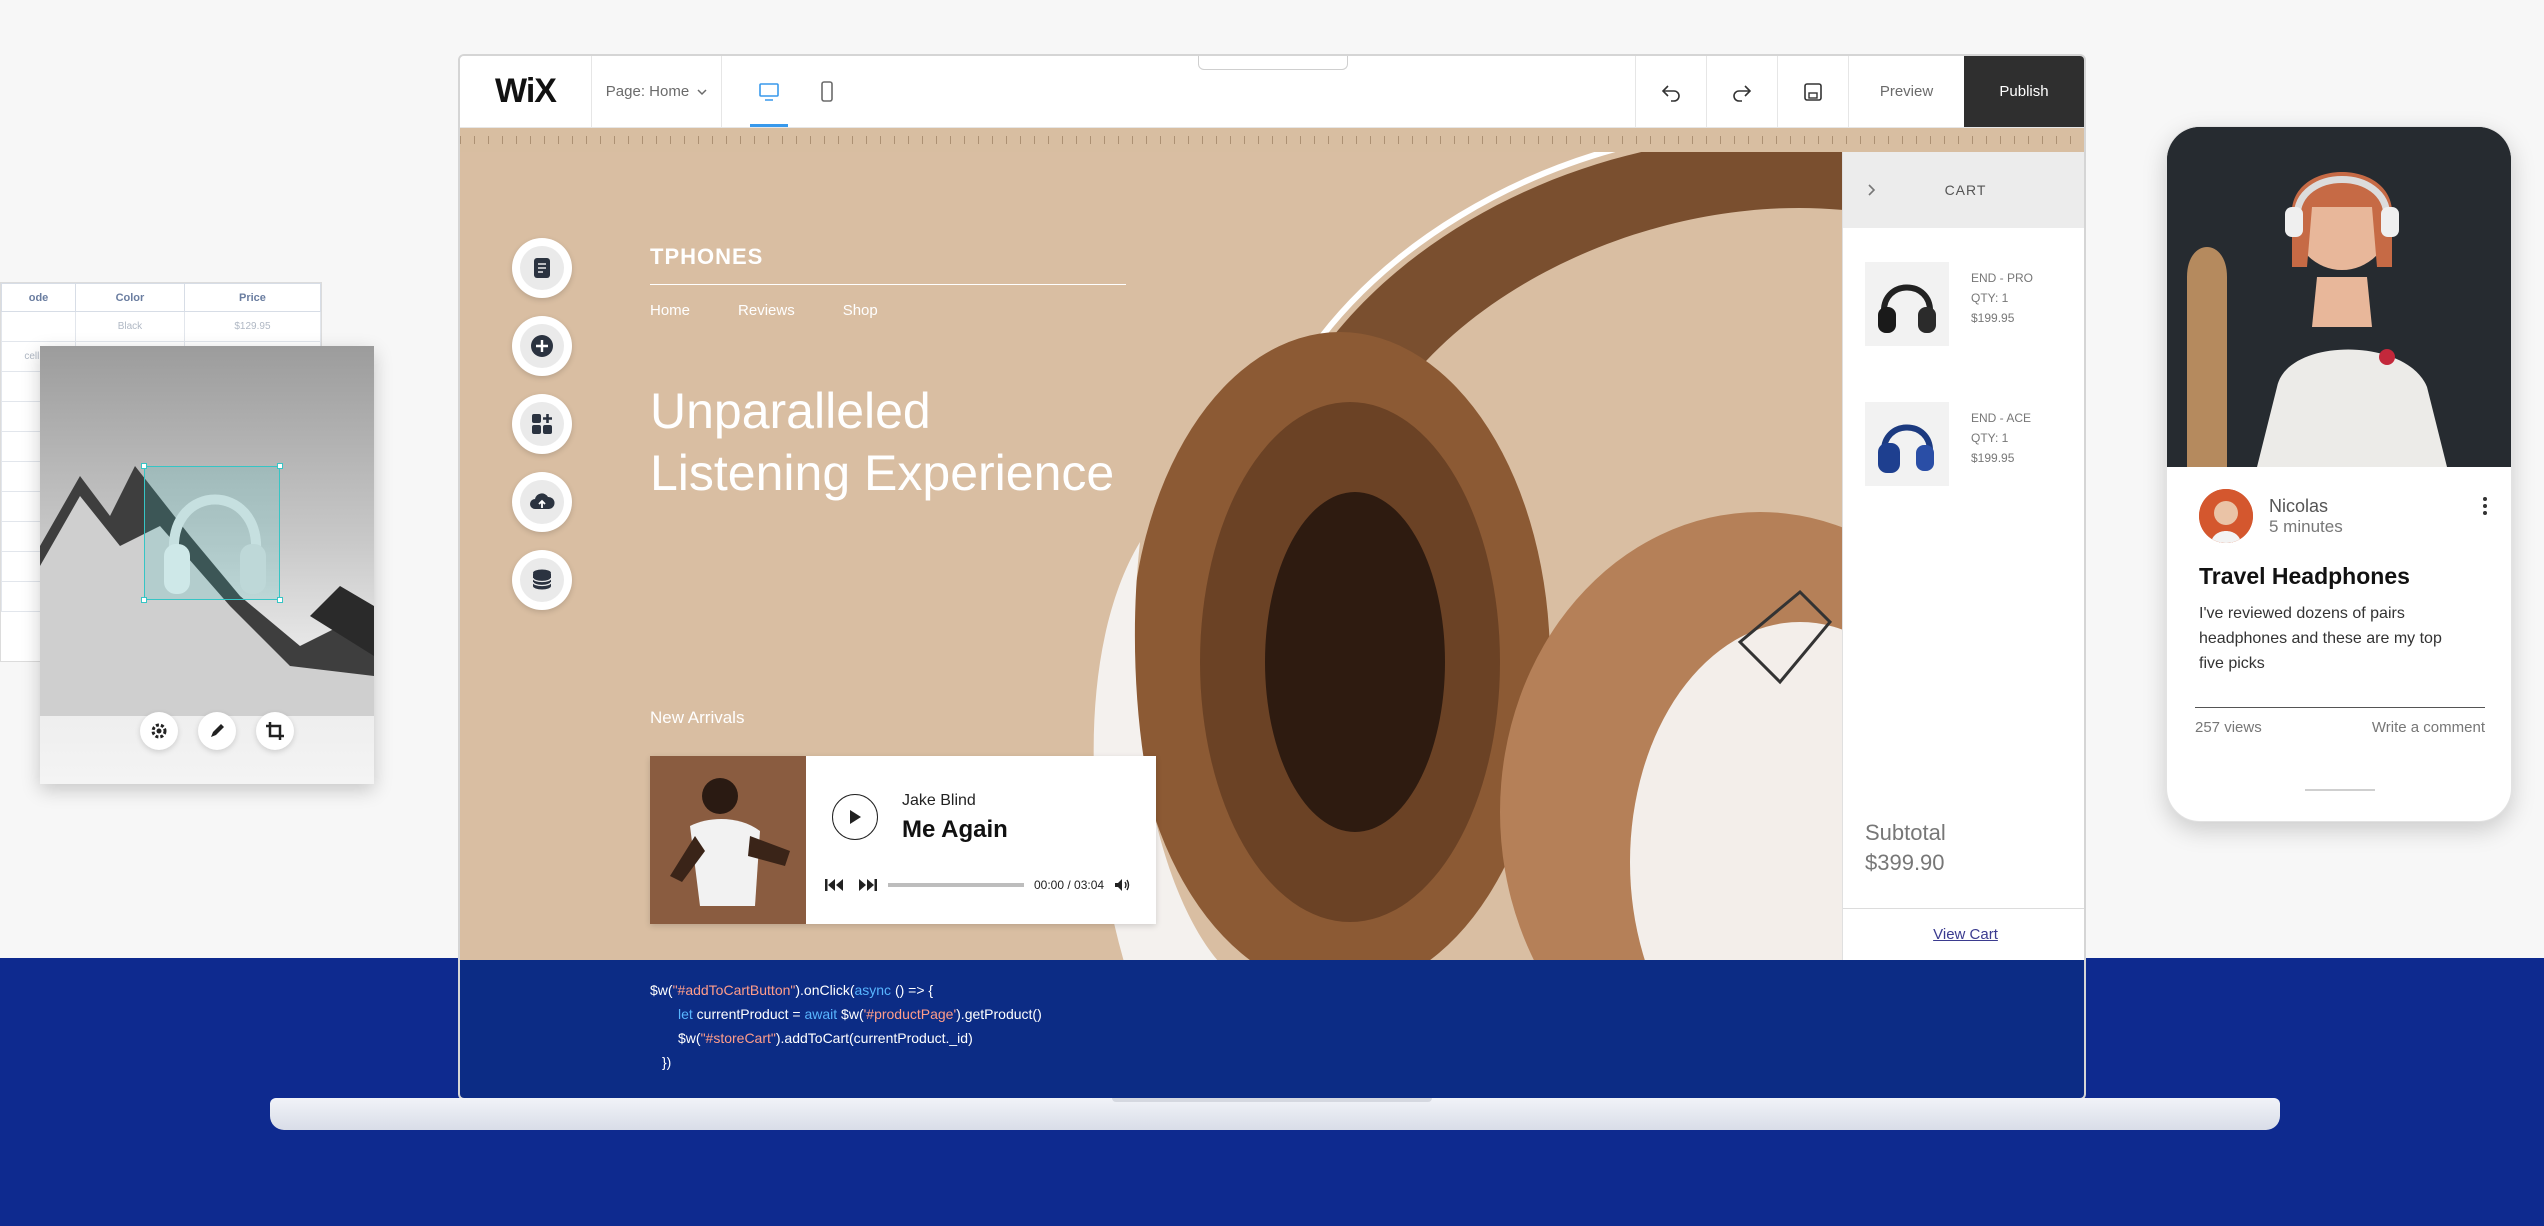  Describe the element at coordinates (867, 885) in the screenshot. I see `next-track-icon` at that location.